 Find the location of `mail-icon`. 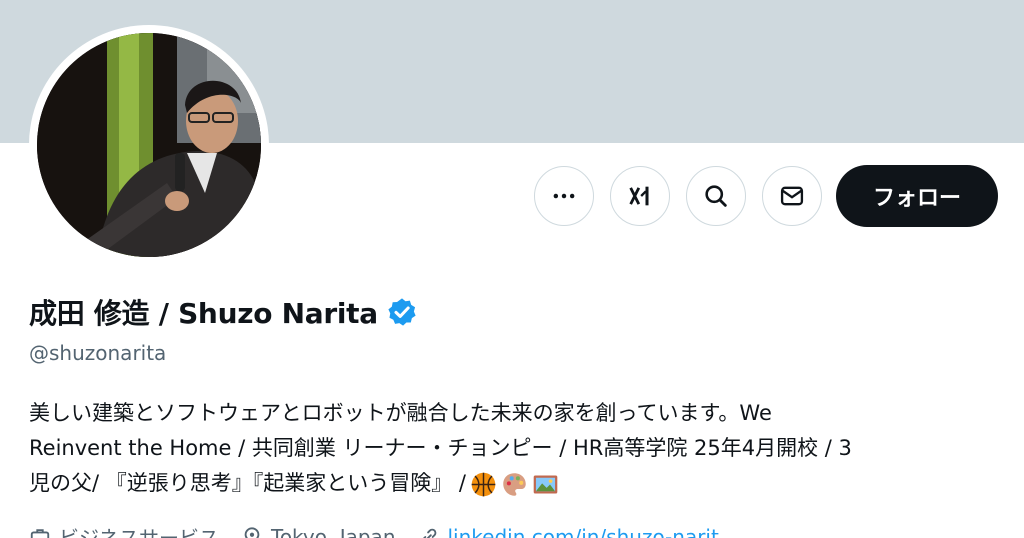

mail-icon is located at coordinates (792, 196).